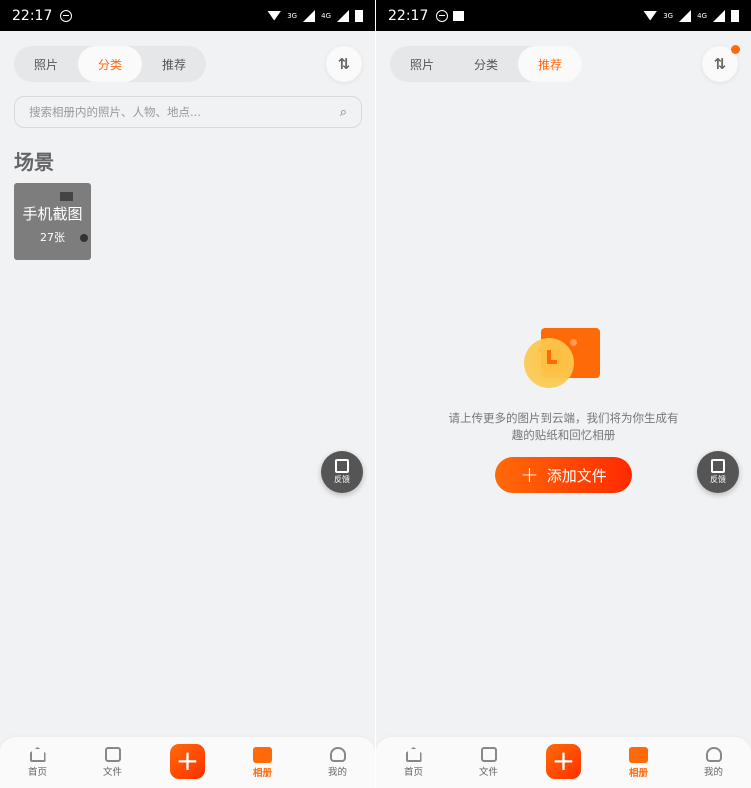 This screenshot has height=788, width=751. What do you see at coordinates (552, 357) in the screenshot?
I see `clock-hand` at bounding box center [552, 357].